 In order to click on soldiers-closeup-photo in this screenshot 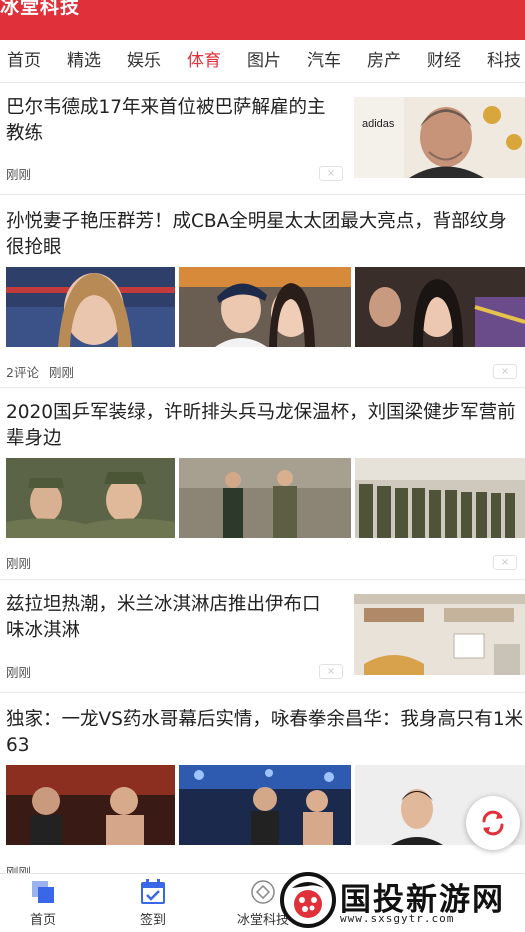, I will do `click(90, 498)`.